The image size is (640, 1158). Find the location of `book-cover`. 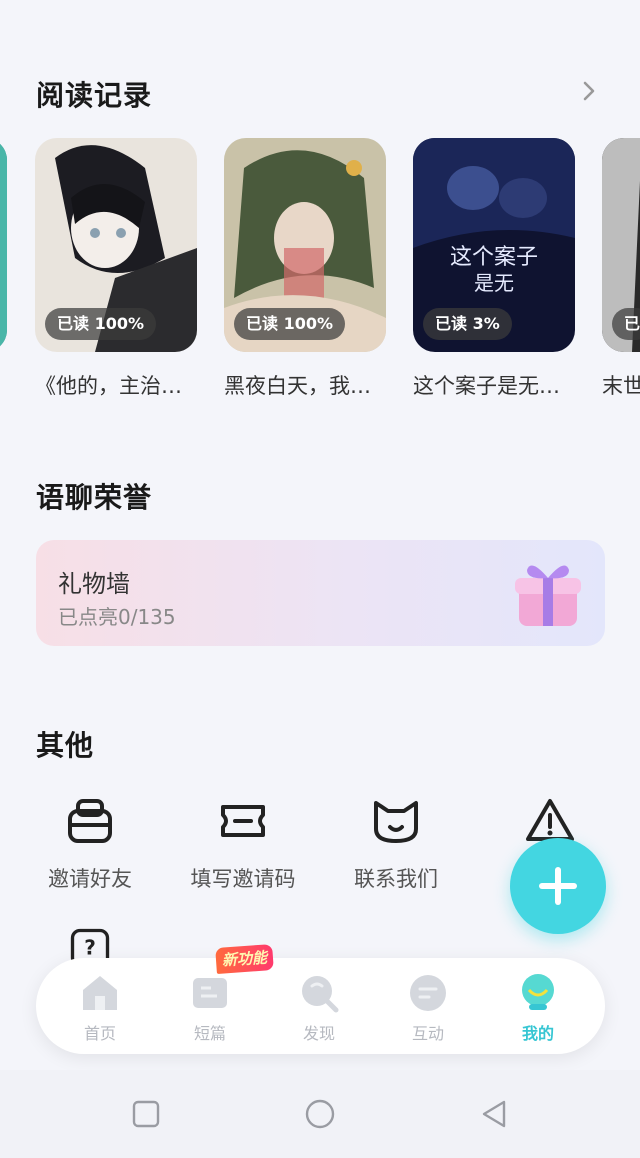

book-cover is located at coordinates (3, 245).